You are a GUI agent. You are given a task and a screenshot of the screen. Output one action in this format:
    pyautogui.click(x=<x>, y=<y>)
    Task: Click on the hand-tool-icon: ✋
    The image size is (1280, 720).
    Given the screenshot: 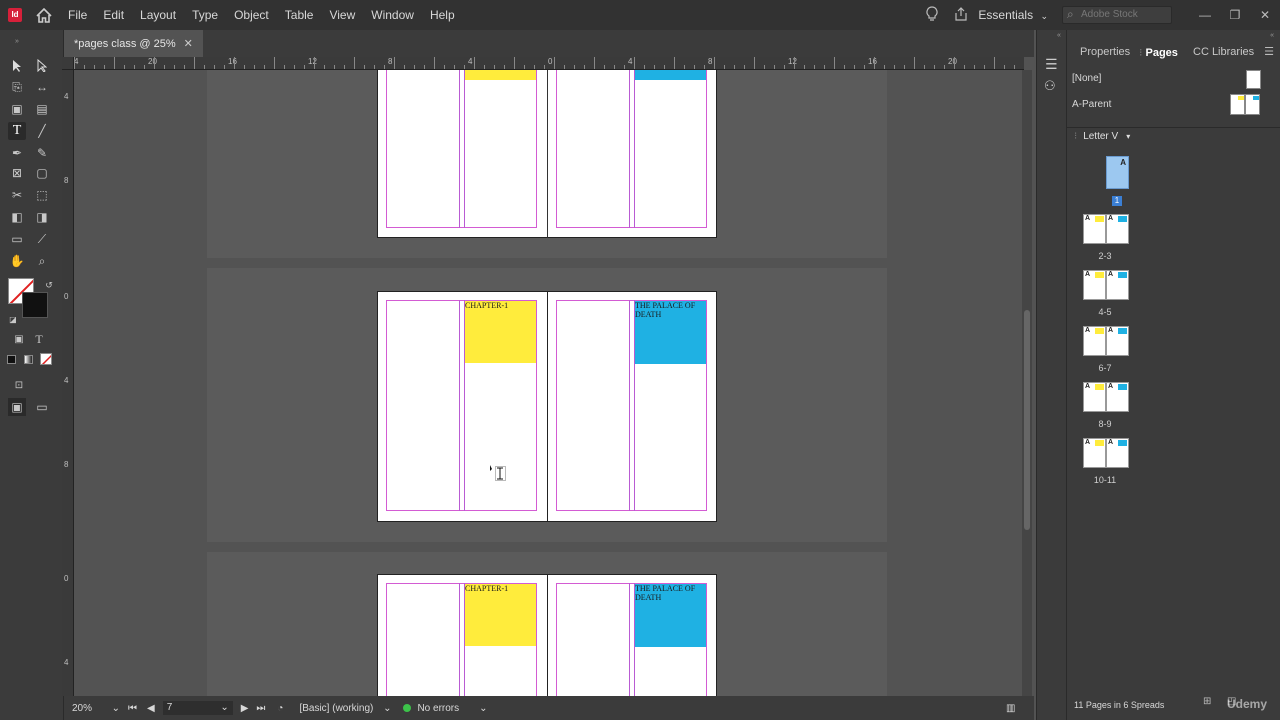 What is the action you would take?
    pyautogui.click(x=17, y=261)
    